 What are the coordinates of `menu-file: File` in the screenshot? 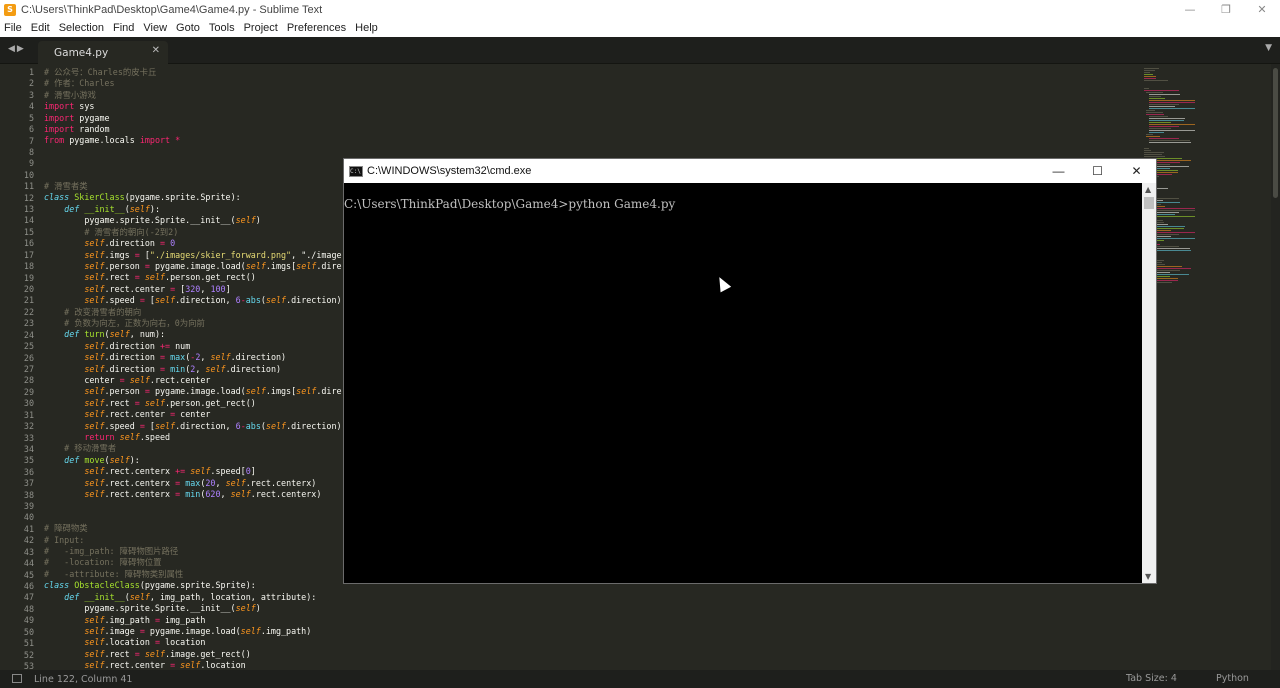 It's located at (13, 28).